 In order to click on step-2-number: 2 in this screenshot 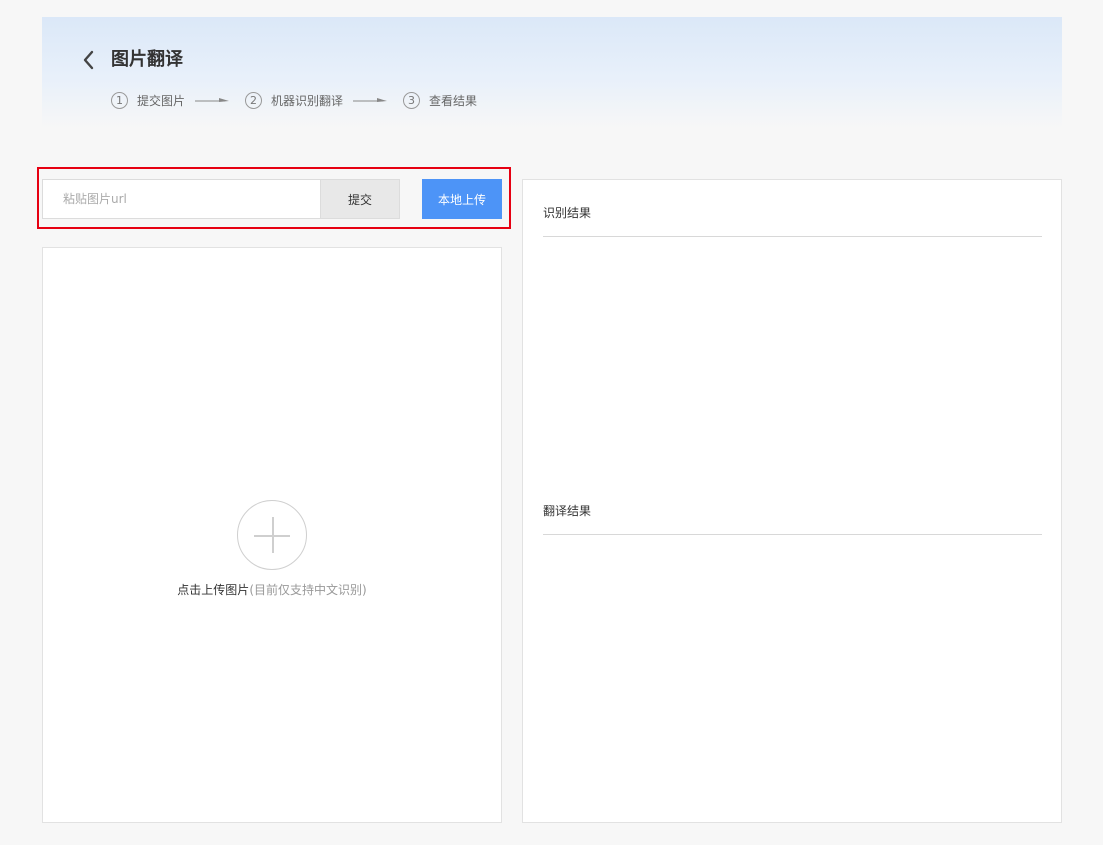, I will do `click(254, 100)`.